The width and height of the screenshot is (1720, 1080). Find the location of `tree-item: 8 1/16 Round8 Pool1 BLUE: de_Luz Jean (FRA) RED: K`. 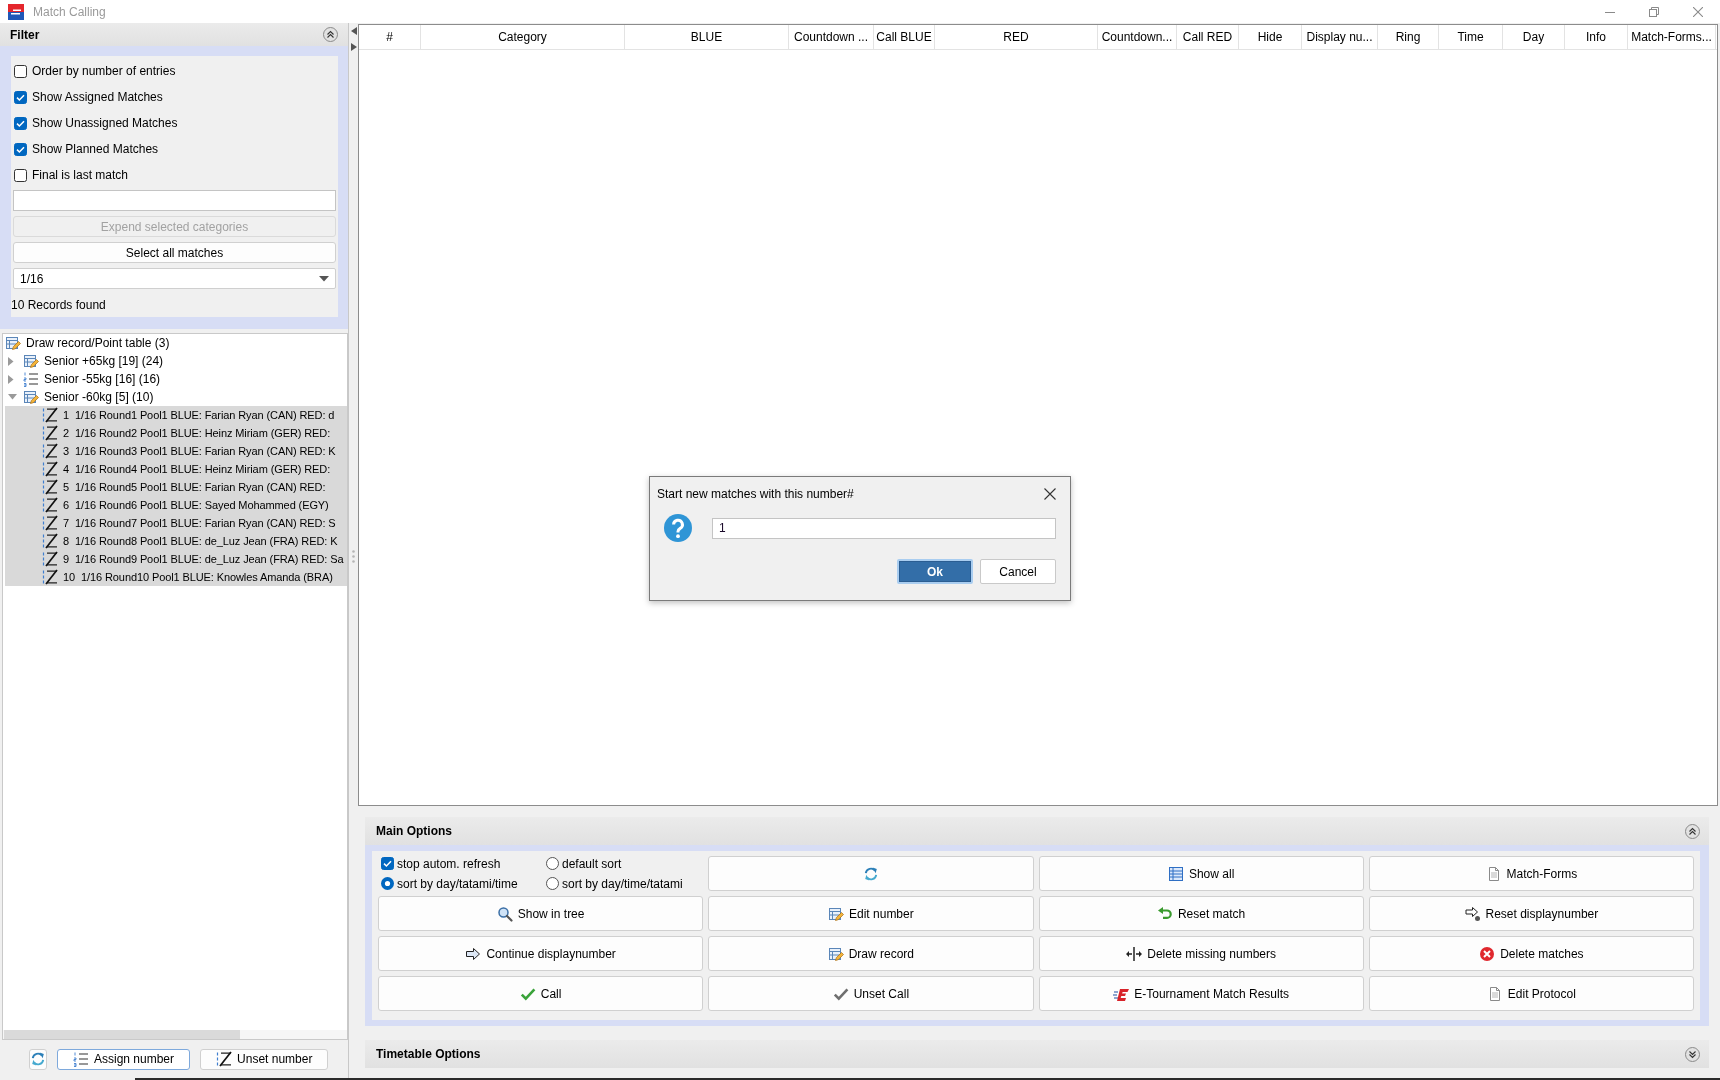

tree-item: 8 1/16 Round8 Pool1 BLUE: de_Luz Jean (FRA) RED: K is located at coordinates (176, 541).